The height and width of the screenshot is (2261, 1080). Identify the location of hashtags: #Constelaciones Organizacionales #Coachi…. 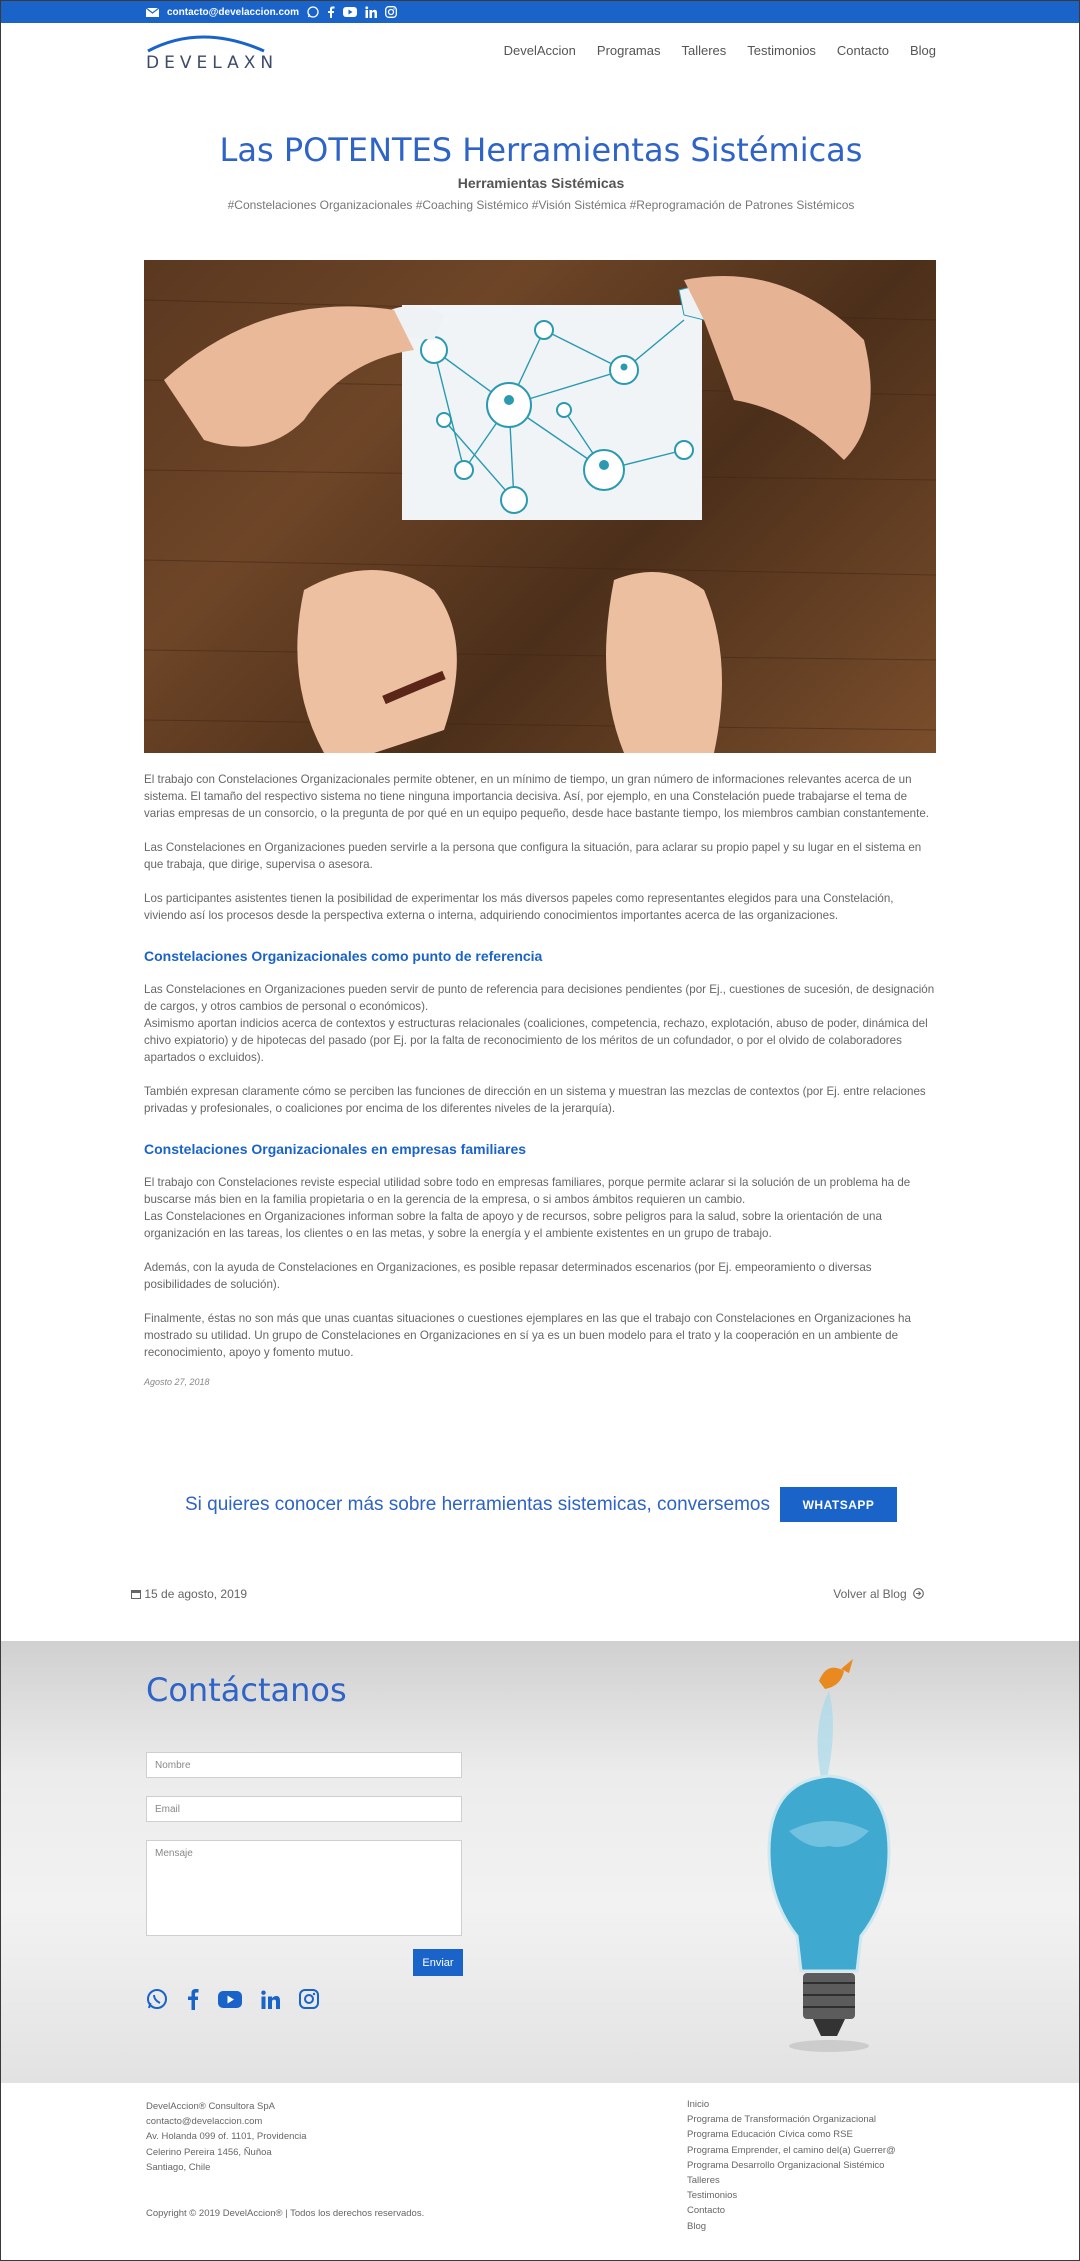
(541, 205).